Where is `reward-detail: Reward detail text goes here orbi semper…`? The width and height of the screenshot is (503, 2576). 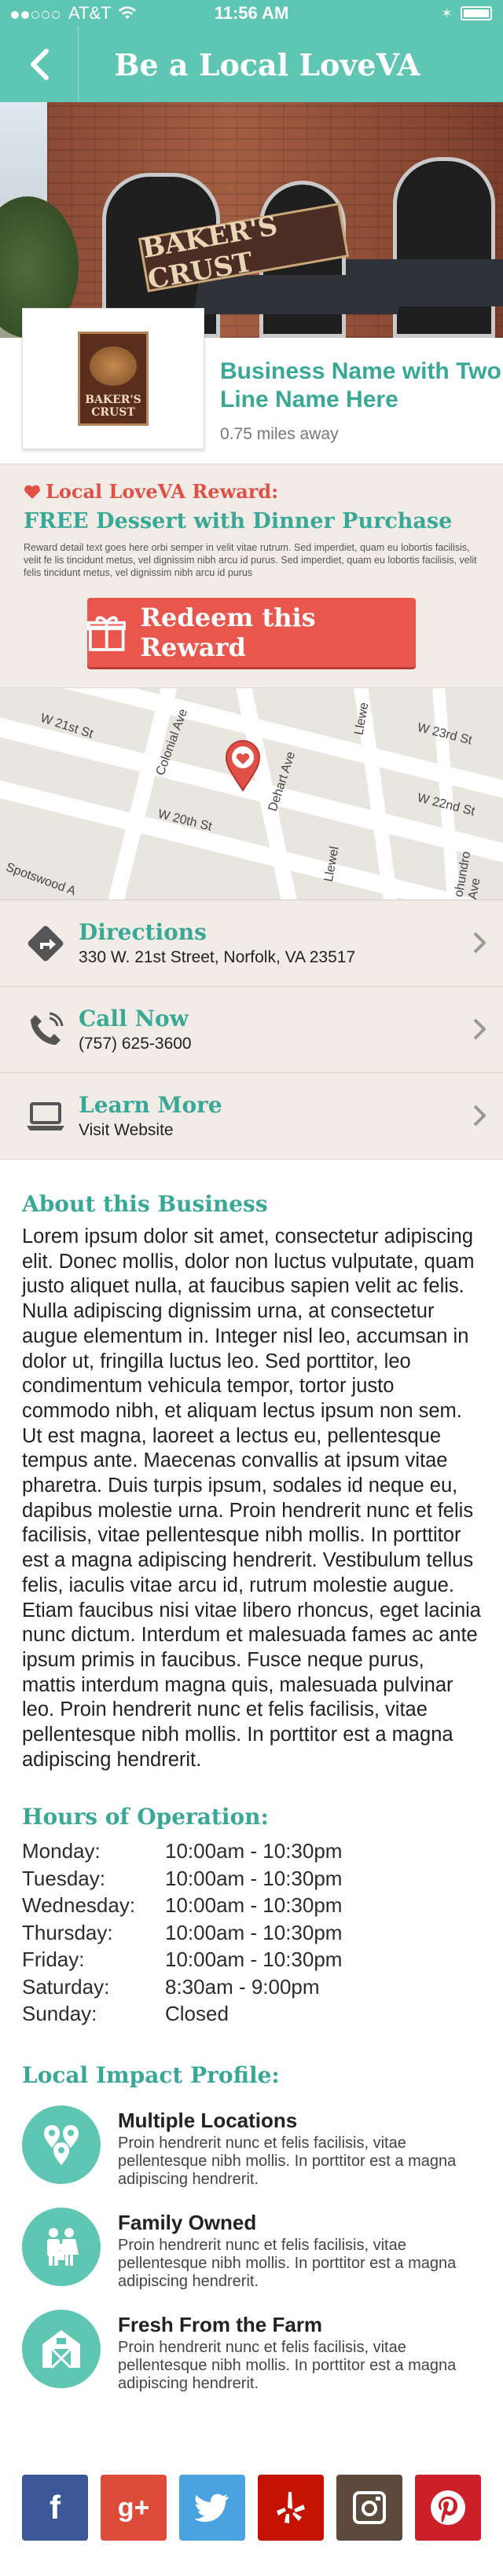
reward-detail: Reward detail text goes here orbi semper… is located at coordinates (250, 560).